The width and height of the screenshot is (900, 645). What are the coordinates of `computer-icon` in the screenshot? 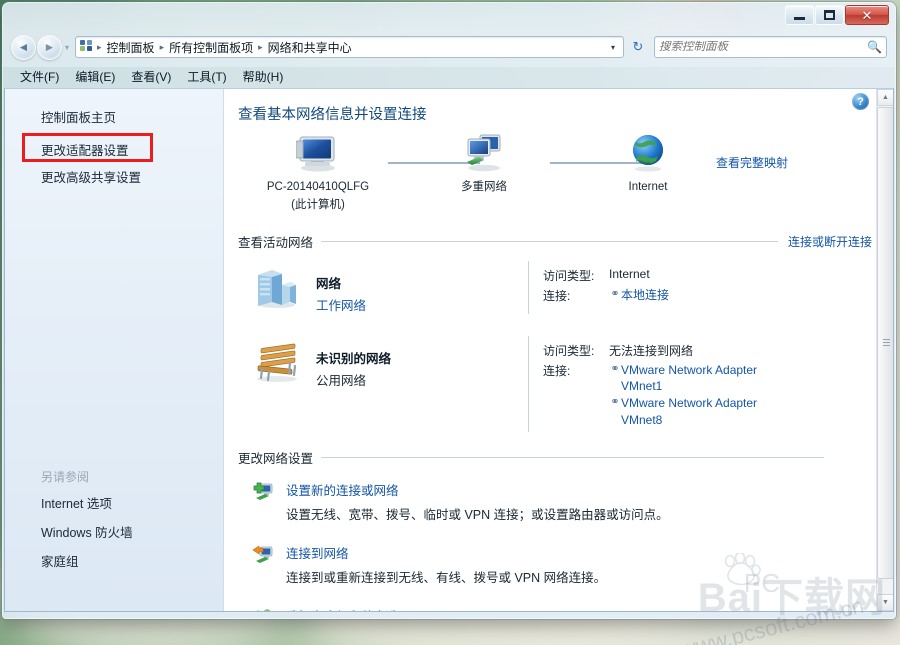 It's located at (315, 154).